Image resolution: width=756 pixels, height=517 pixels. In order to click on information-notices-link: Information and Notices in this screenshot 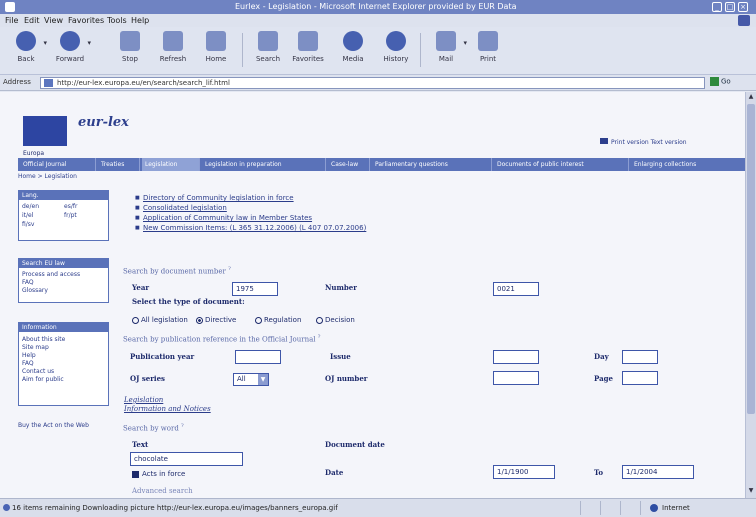, I will do `click(167, 409)`.